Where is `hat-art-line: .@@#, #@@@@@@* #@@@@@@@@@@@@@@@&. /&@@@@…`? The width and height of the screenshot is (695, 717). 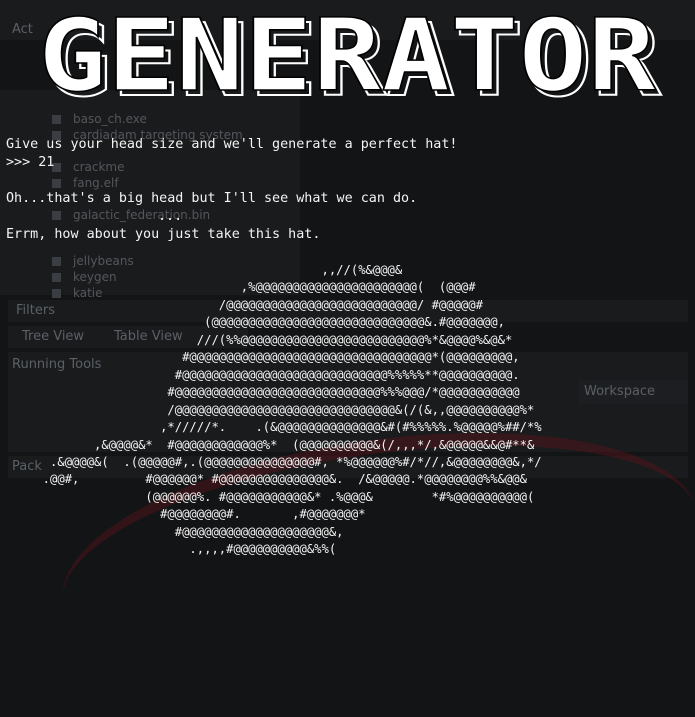 hat-art-line: .@@#, #@@@@@@* #@@@@@@@@@@@@@@@&. /&@@@@… is located at coordinates (266, 479).